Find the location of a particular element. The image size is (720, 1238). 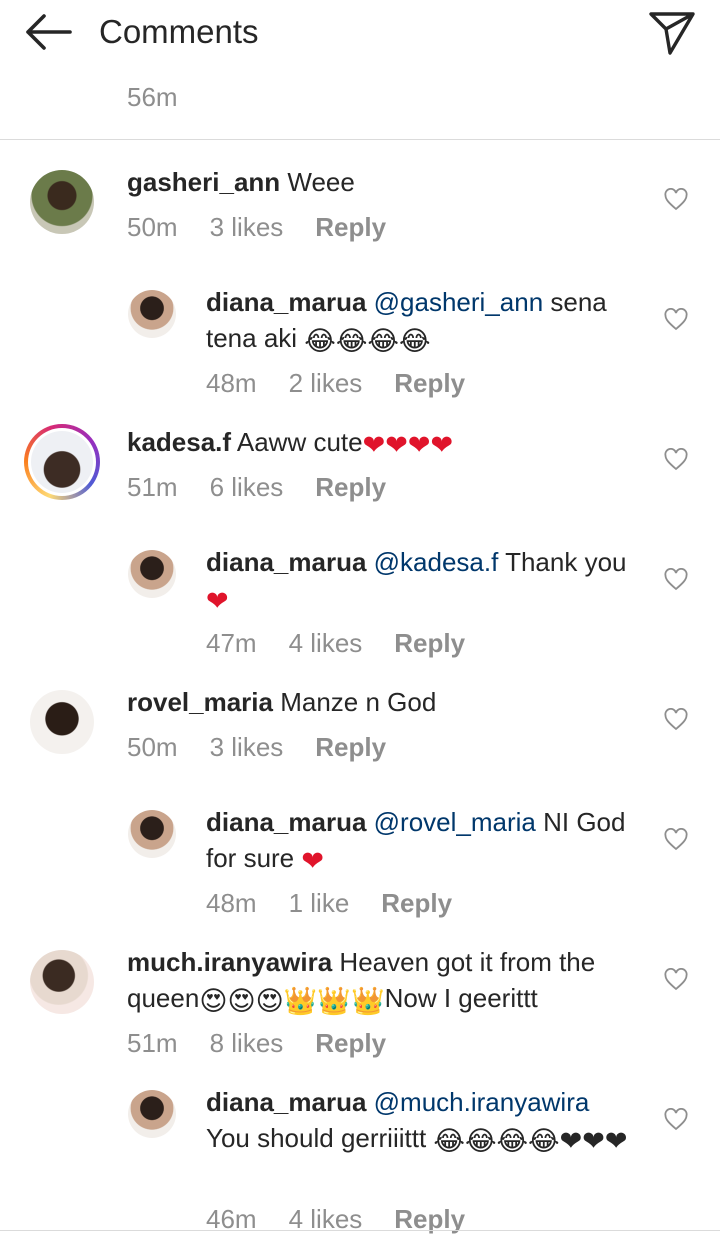

emoji-sequence: 😍😍😍👑👑👑 is located at coordinates (292, 1001).